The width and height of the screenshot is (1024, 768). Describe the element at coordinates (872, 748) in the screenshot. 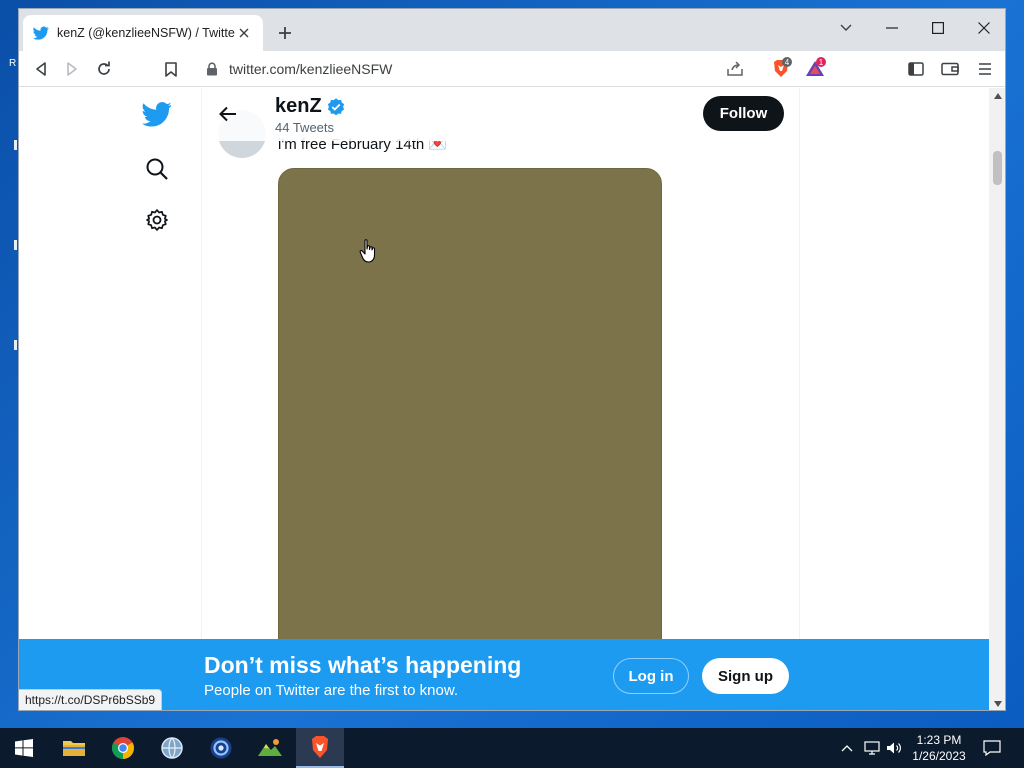

I see `network-icon` at that location.